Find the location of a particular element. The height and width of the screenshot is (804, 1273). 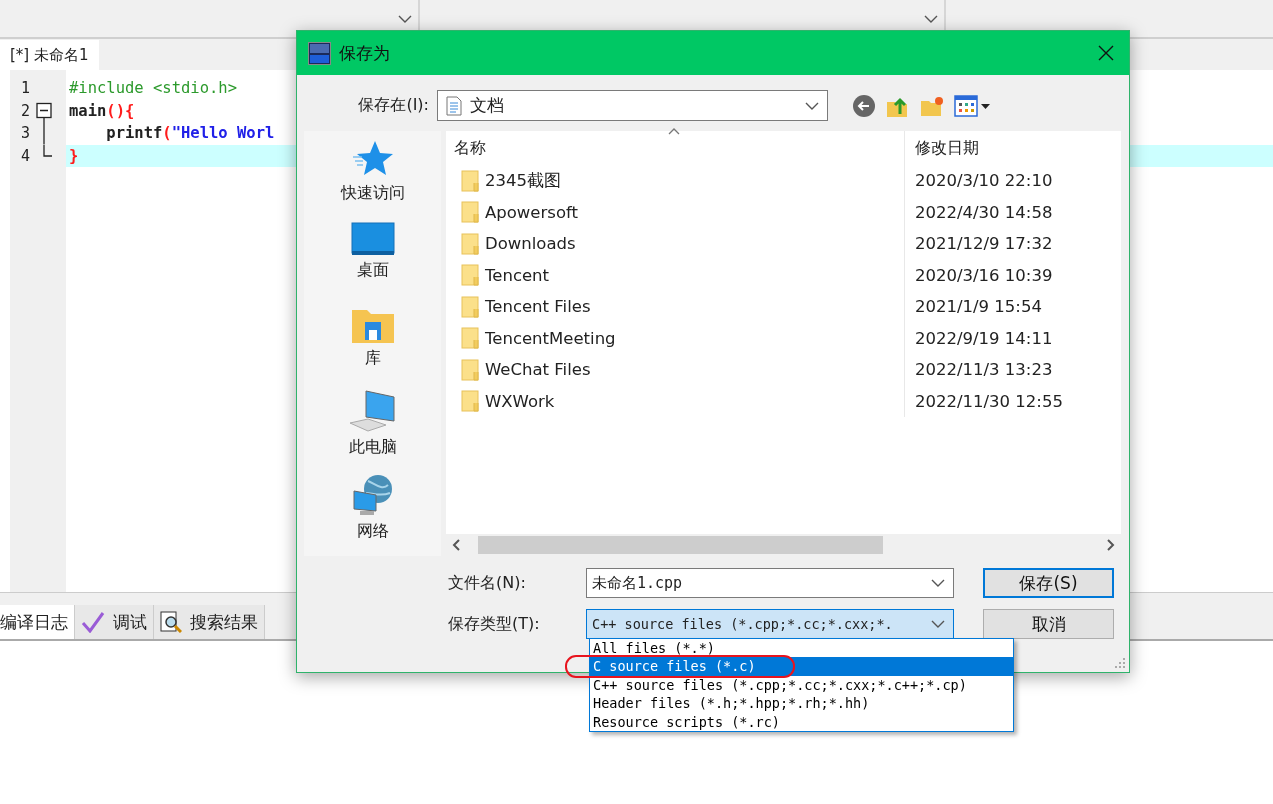

place-link: 快速访问 is located at coordinates (372, 193).